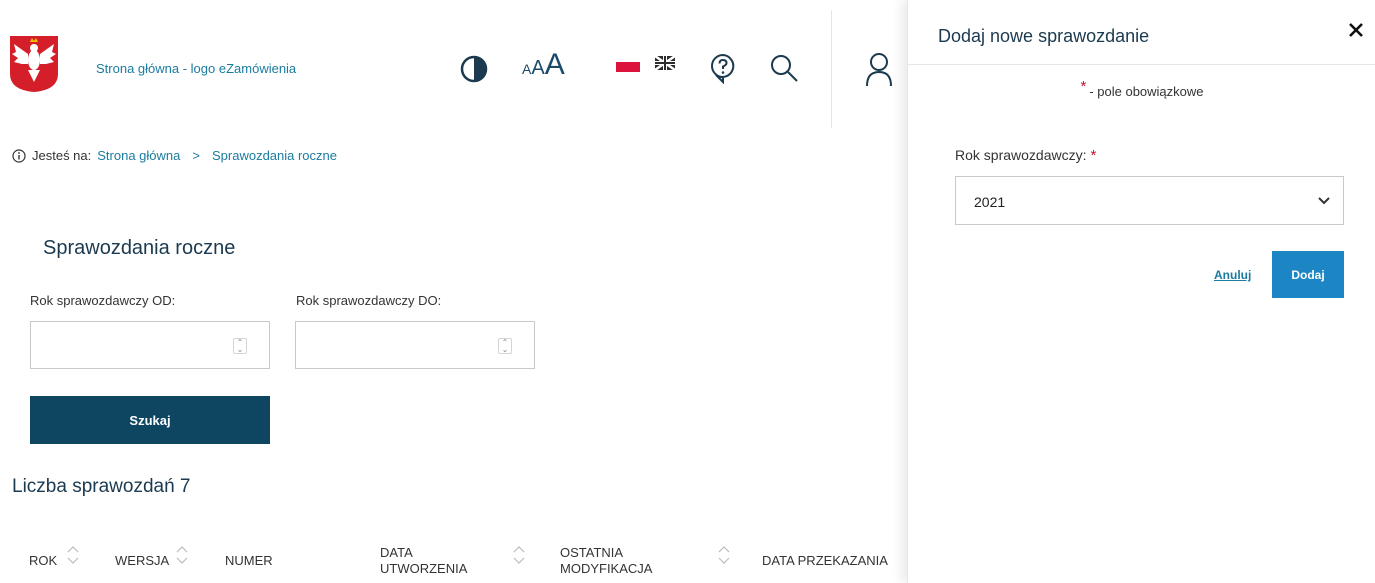  What do you see at coordinates (1093, 155) in the screenshot?
I see `year-required-star: *` at bounding box center [1093, 155].